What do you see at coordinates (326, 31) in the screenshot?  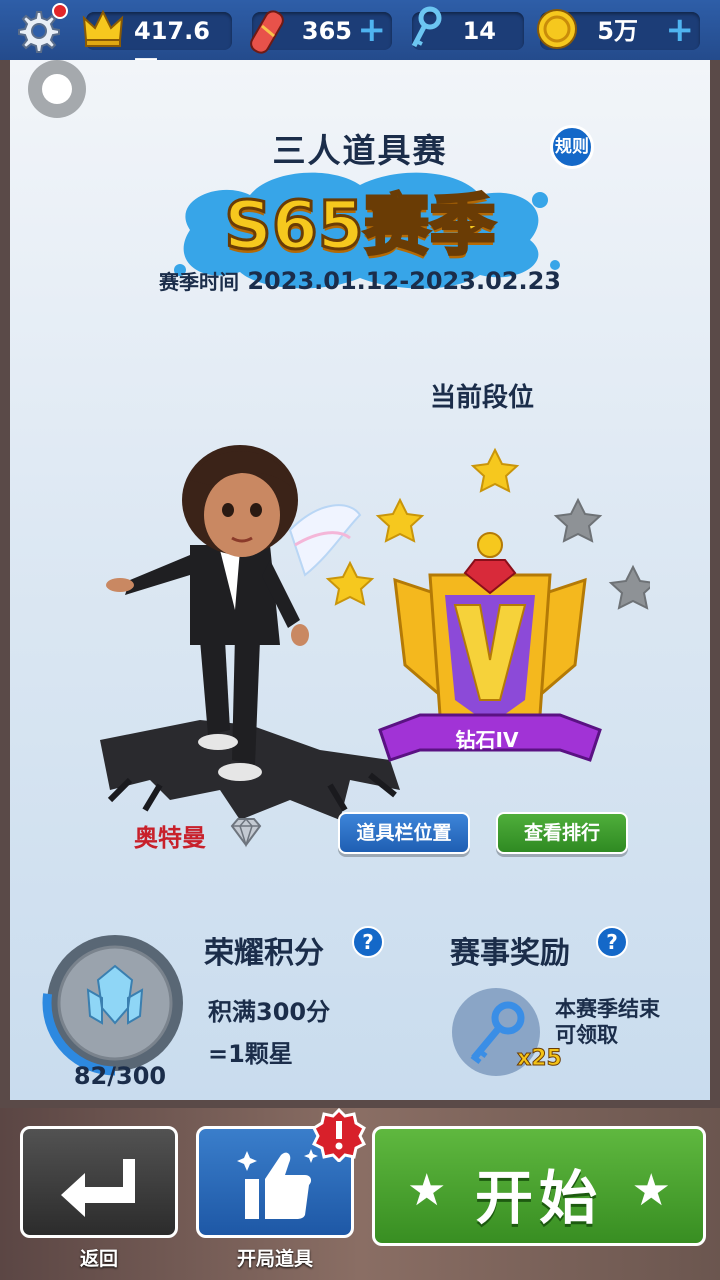 I see `boards-value: 365` at bounding box center [326, 31].